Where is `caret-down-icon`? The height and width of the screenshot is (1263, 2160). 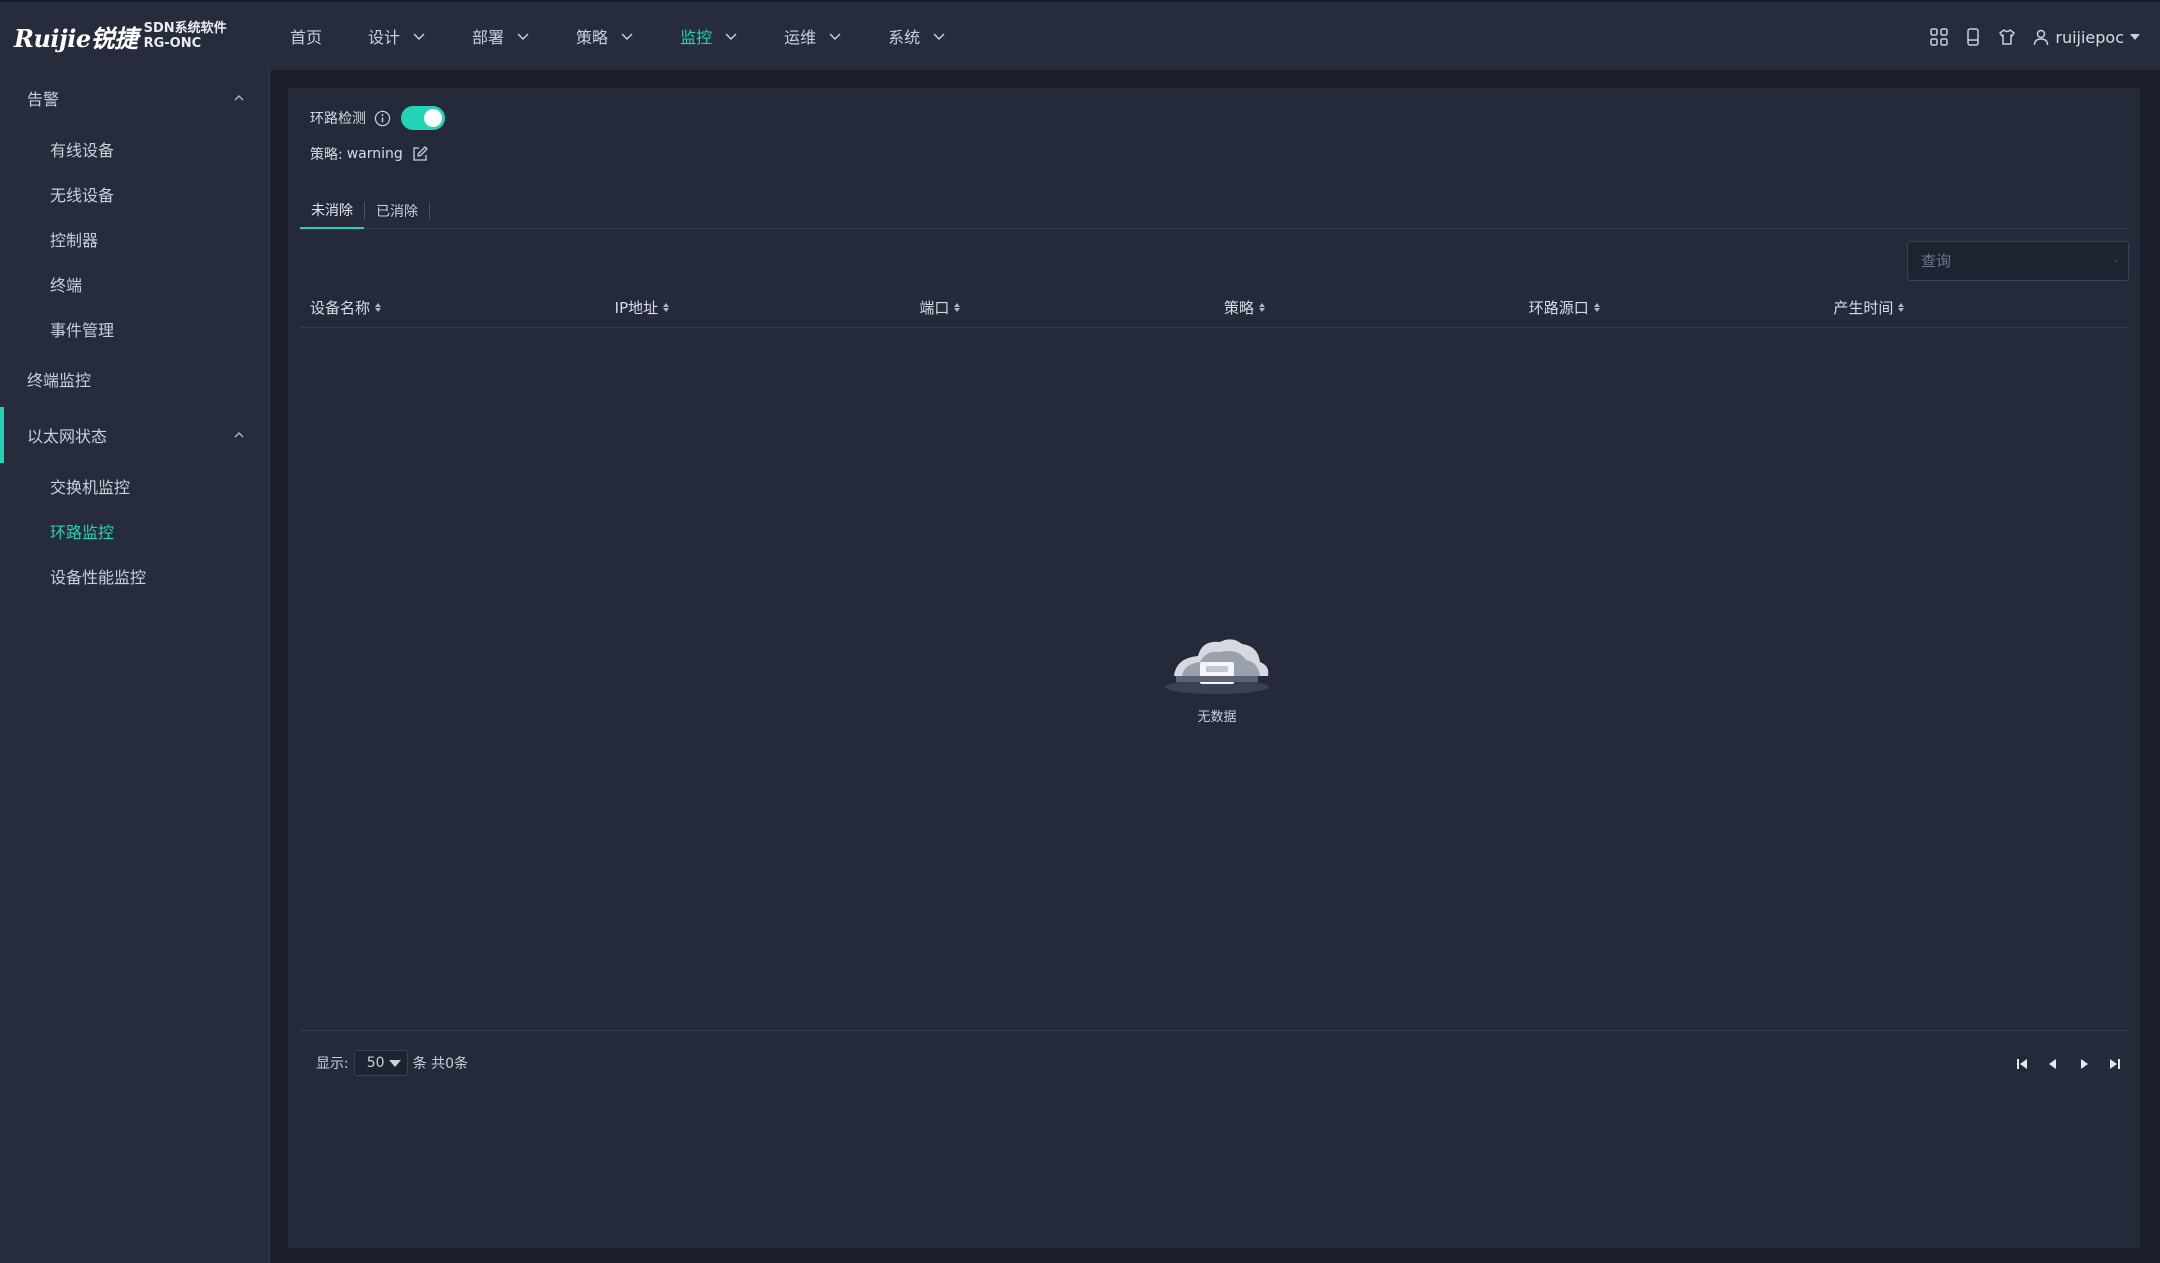 caret-down-icon is located at coordinates (2135, 37).